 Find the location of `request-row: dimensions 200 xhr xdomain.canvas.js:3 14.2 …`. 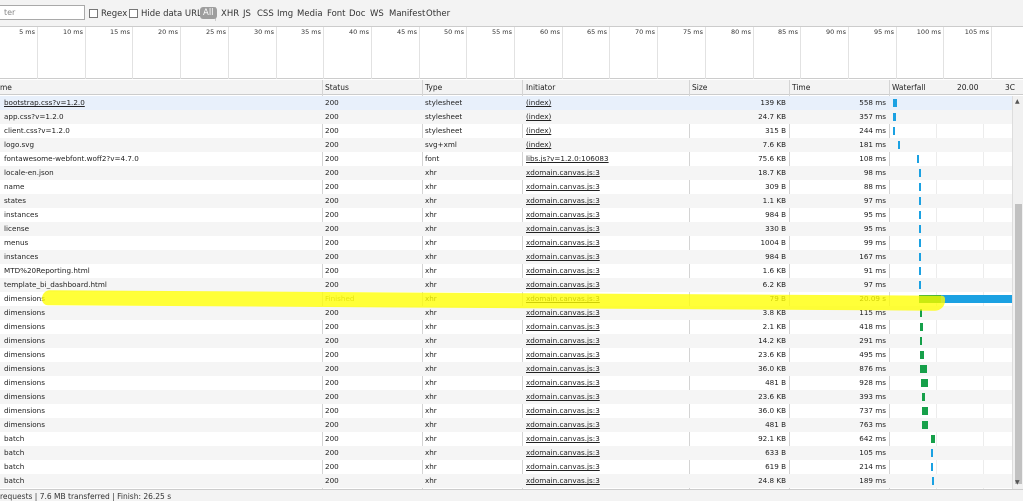

request-row: dimensions 200 xhr xdomain.canvas.js:3 14.2 … is located at coordinates (506, 341).